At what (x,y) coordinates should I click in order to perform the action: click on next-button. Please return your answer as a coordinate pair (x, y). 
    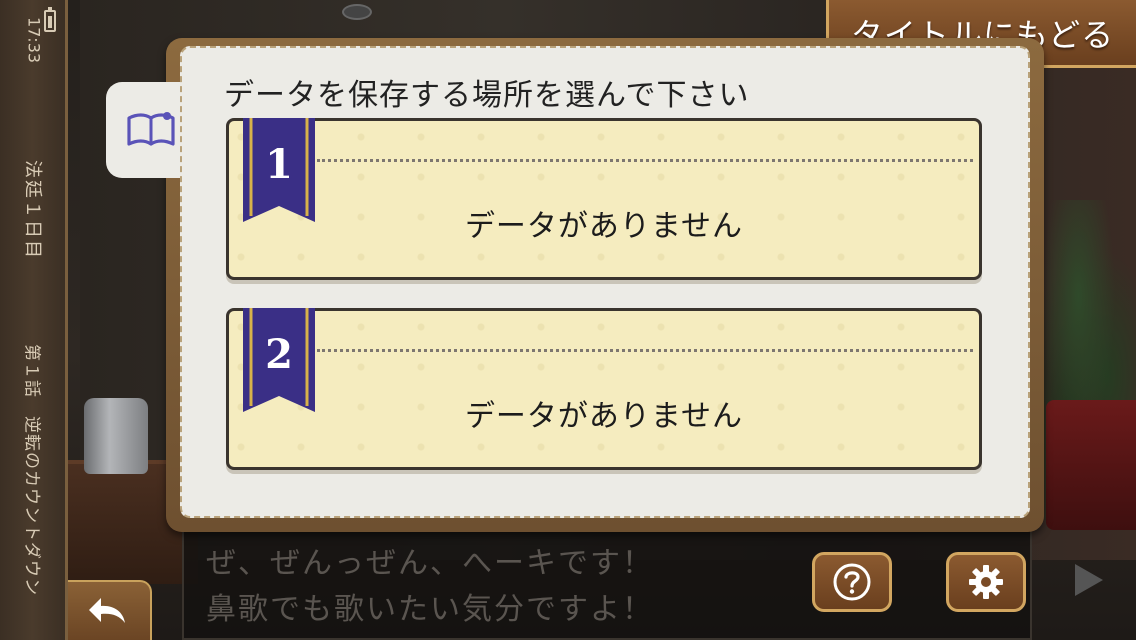
    Looking at the image, I should click on (1088, 580).